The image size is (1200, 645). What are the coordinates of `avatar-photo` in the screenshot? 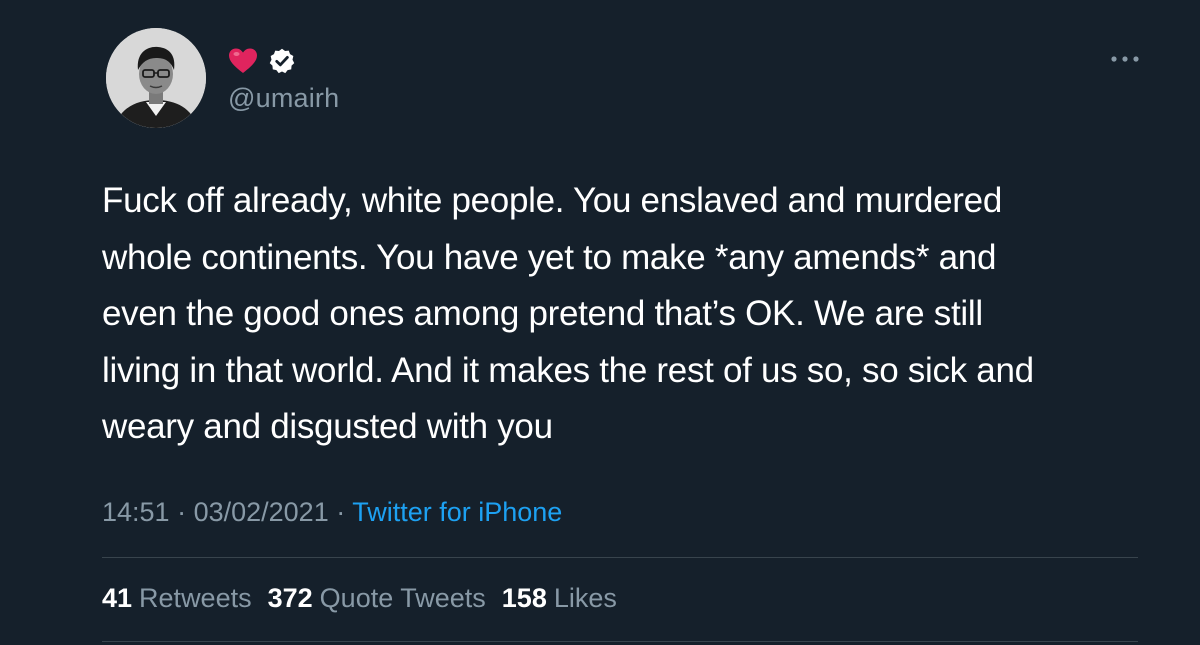 It's located at (156, 78).